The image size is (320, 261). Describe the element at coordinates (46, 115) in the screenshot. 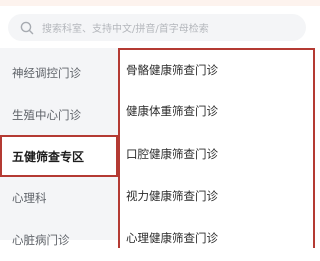

I see `sidebar-item-label: 生殖中心门诊` at that location.